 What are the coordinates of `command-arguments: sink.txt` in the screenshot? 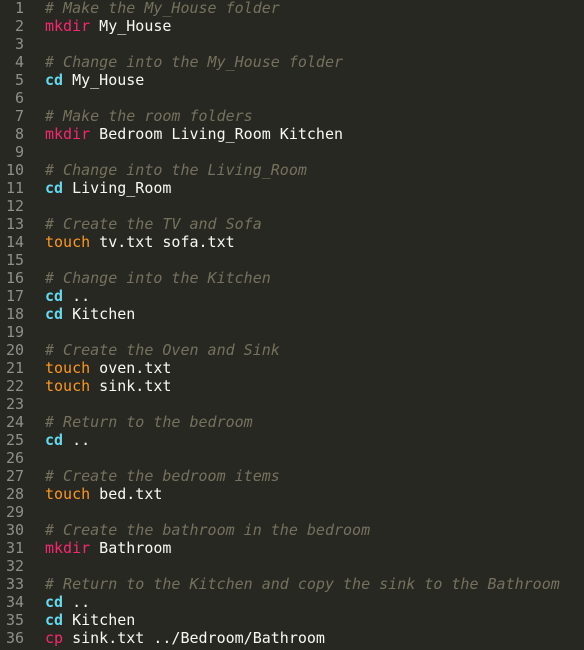 It's located at (131, 386).